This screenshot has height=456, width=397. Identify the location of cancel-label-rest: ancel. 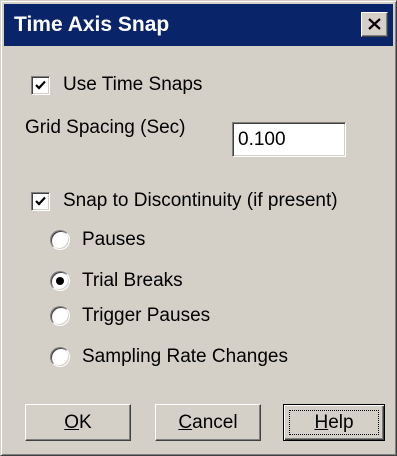
(215, 422).